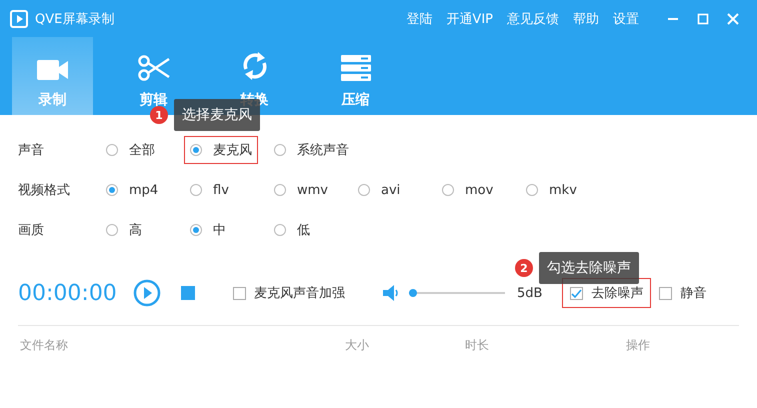 The image size is (757, 408). Describe the element at coordinates (74, 19) in the screenshot. I see `window-title: QVE屏幕录制` at that location.